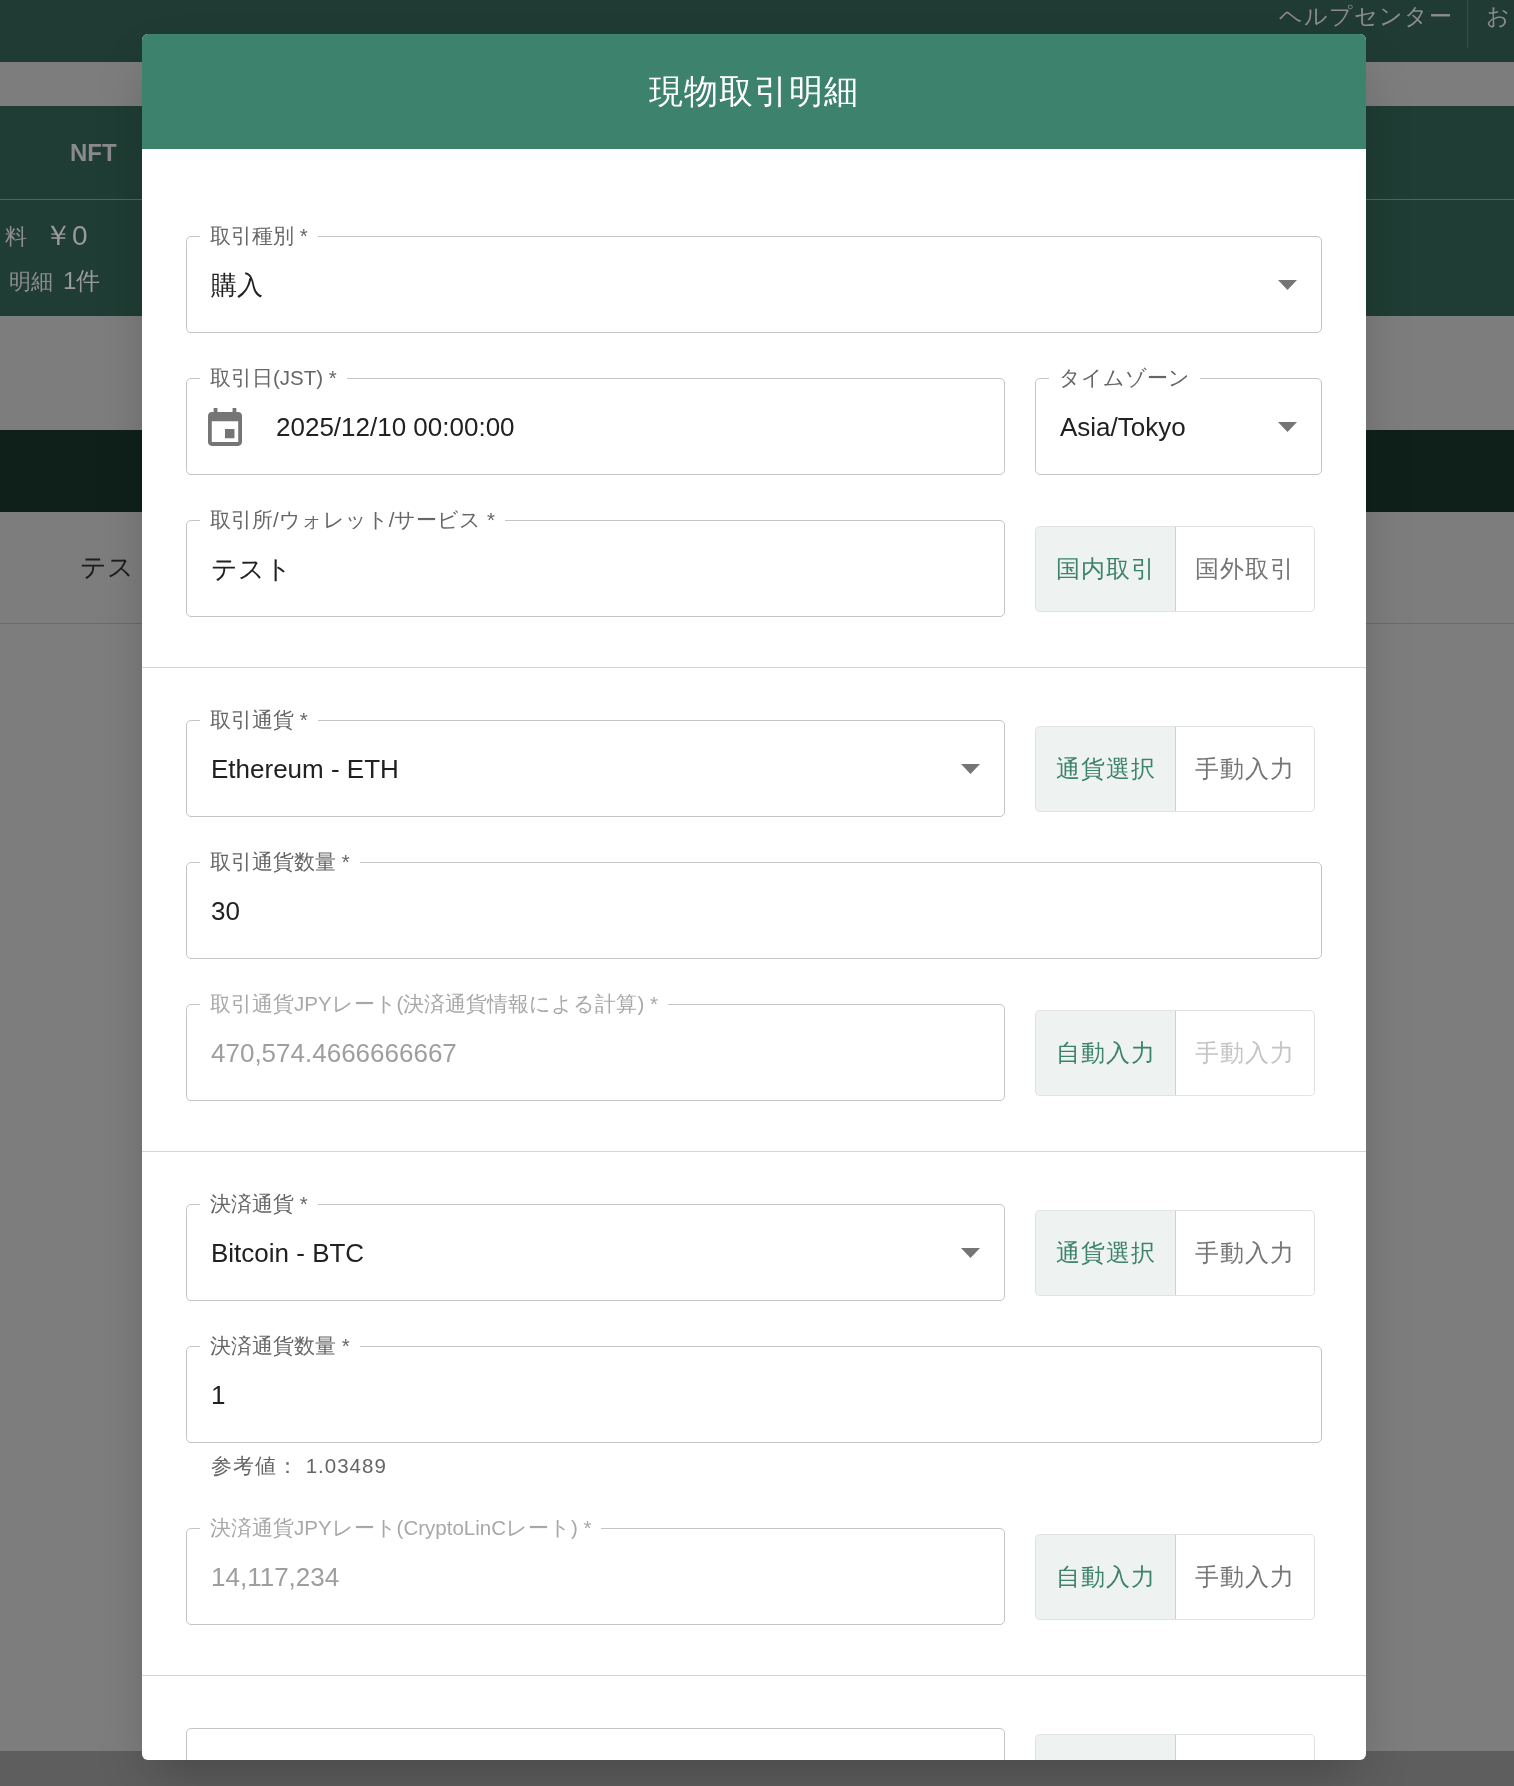  Describe the element at coordinates (1105, 569) in the screenshot. I see `toggle-button: 国内取引` at that location.